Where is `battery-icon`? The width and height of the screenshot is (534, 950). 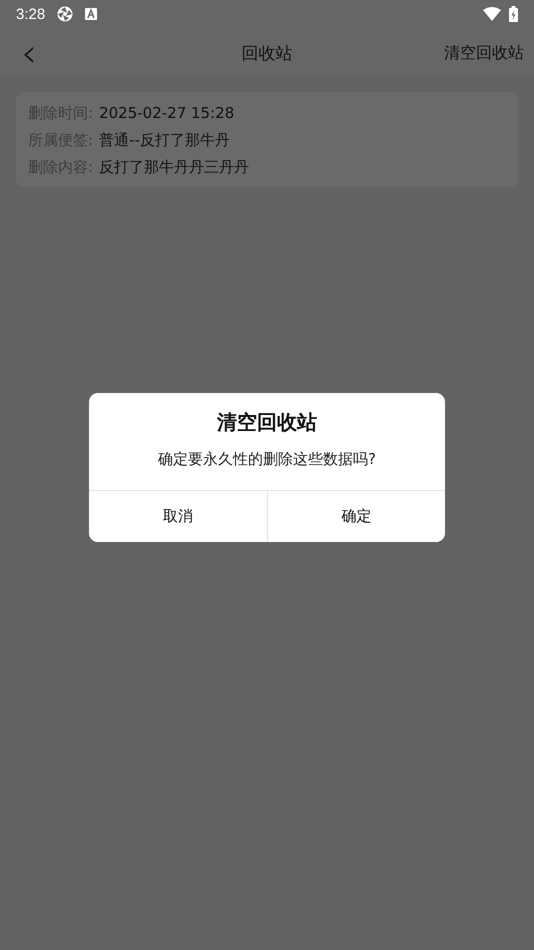 battery-icon is located at coordinates (513, 14).